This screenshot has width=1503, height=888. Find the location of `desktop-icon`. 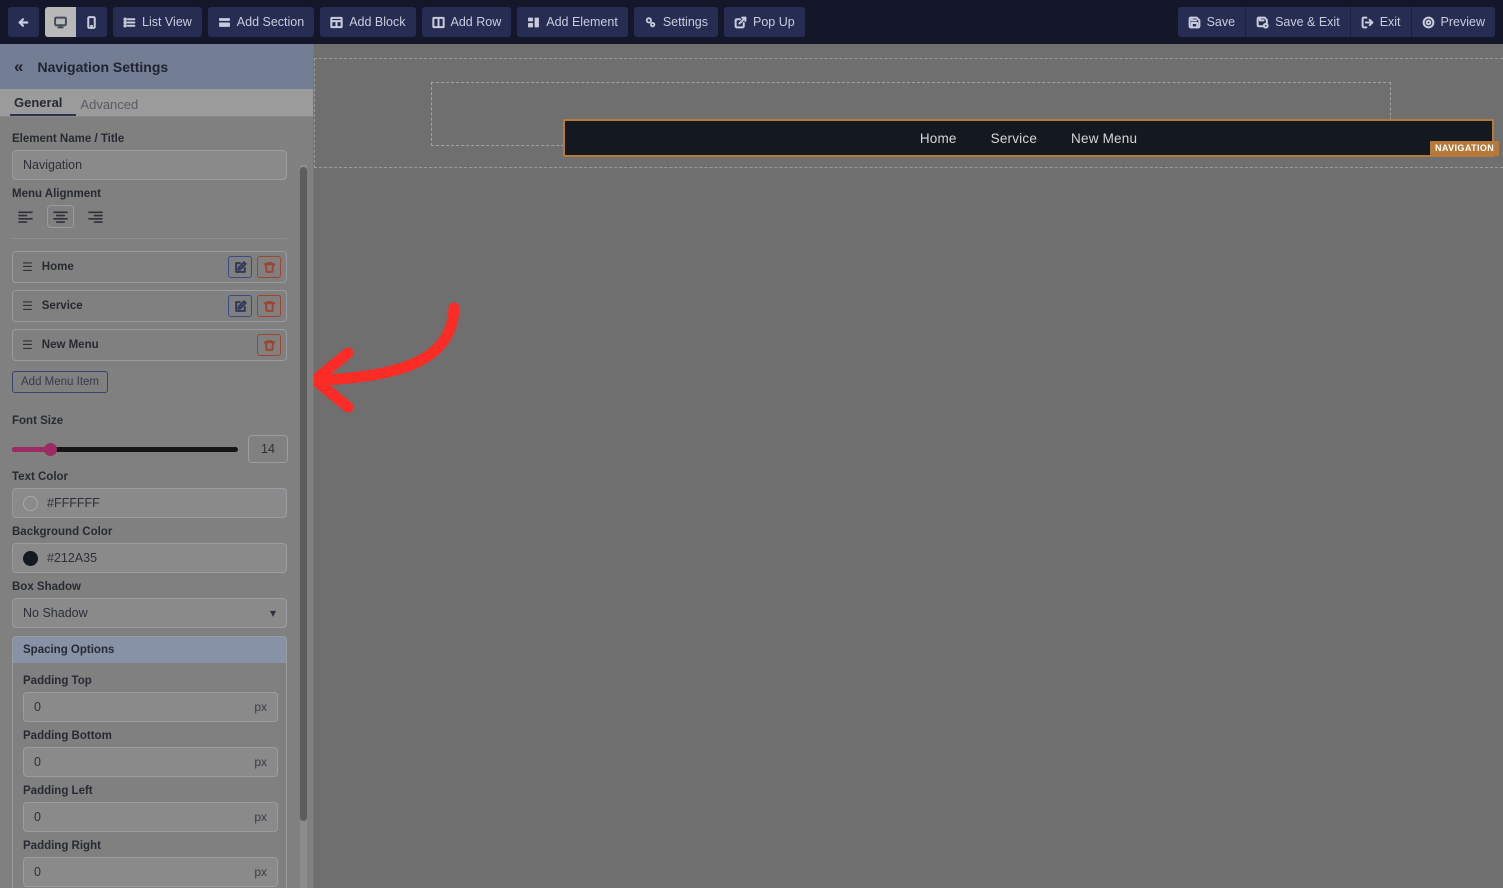

desktop-icon is located at coordinates (60, 22).